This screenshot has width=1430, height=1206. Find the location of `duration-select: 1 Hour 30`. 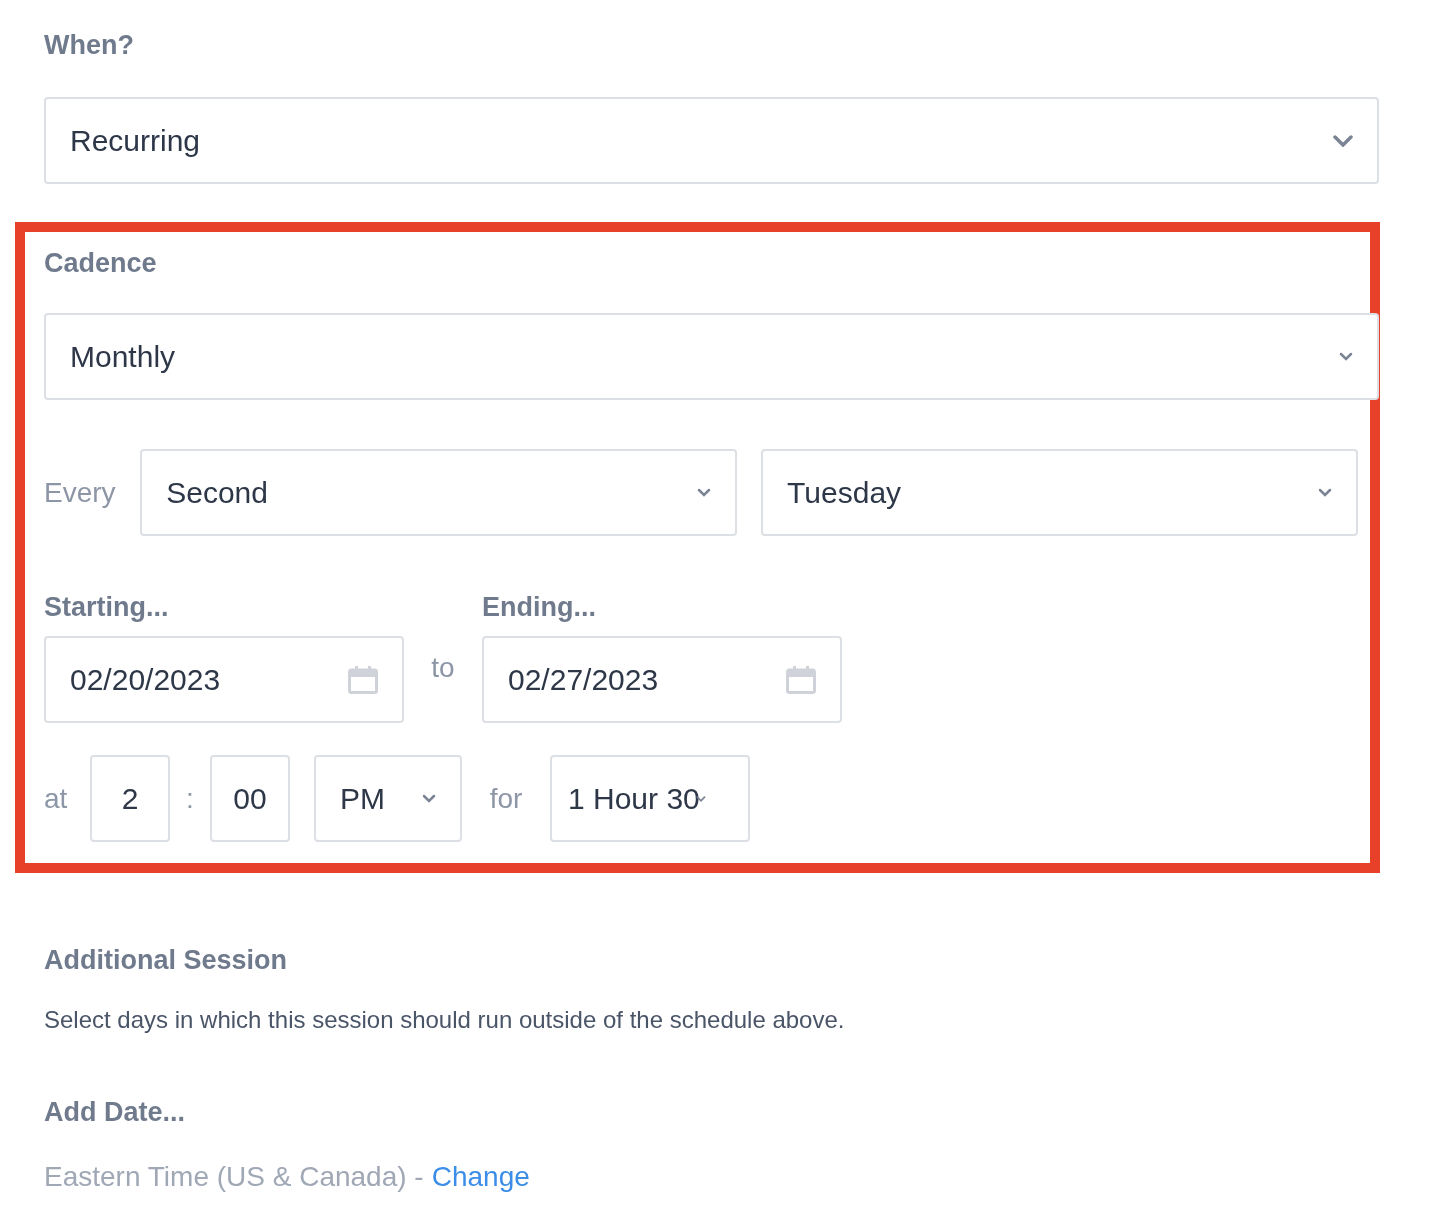

duration-select: 1 Hour 30 is located at coordinates (650, 798).